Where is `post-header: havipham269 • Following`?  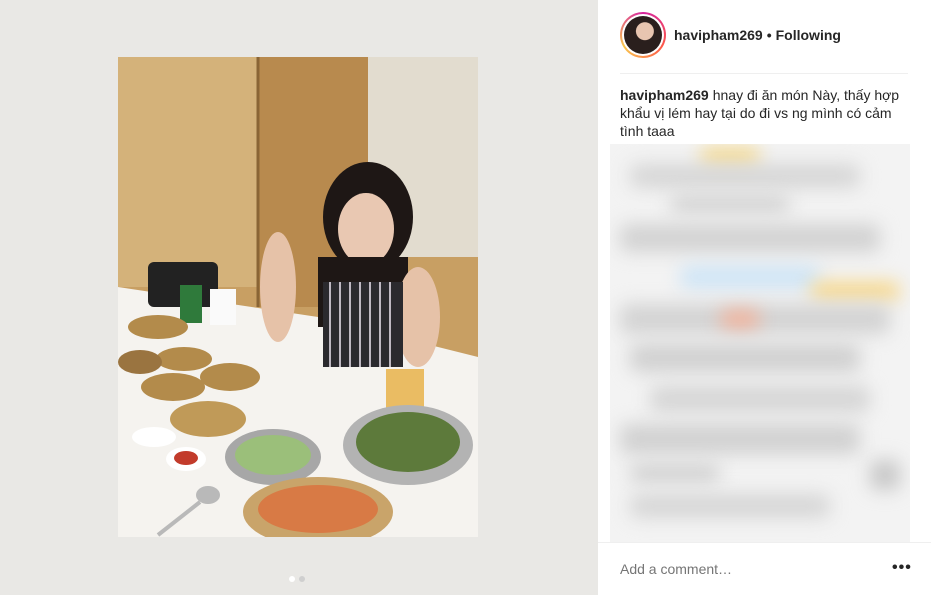
post-header: havipham269 • Following is located at coordinates (764, 43).